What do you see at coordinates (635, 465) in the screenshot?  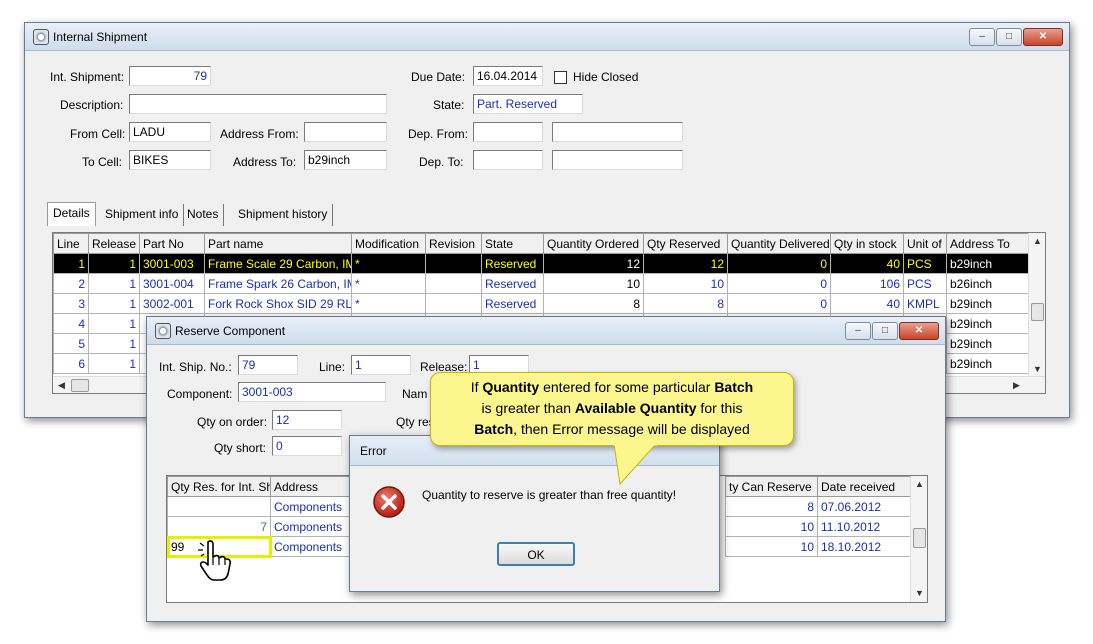 I see `callout-pointer` at bounding box center [635, 465].